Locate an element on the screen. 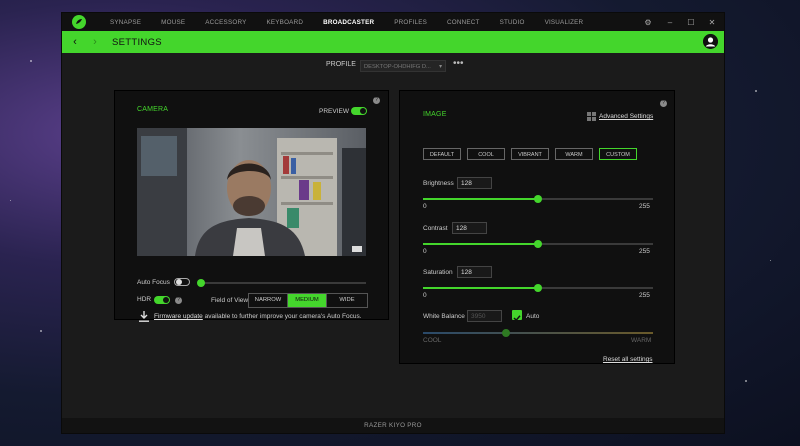 The width and height of the screenshot is (800, 446). device-footer: RAZER KIYO PRO is located at coordinates (393, 425).